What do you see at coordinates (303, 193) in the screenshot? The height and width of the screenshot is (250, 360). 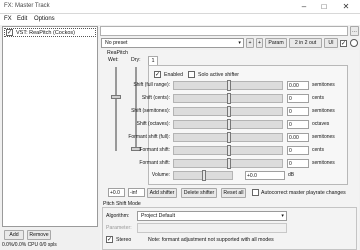 I see `autocorrect-label: Autocorrect master playrate changes` at bounding box center [303, 193].